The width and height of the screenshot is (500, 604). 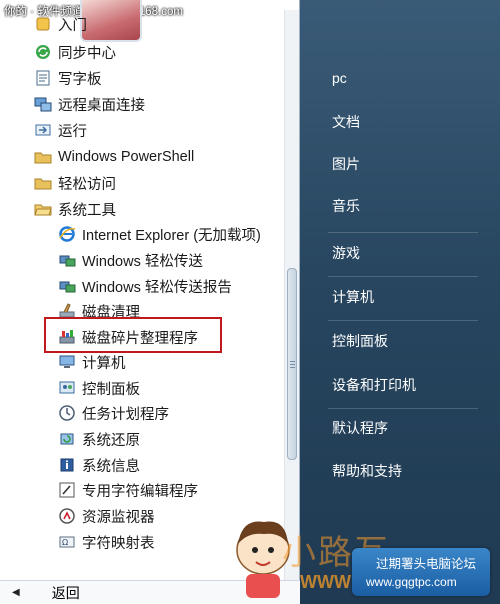 I want to click on run-icon, so click(x=43, y=130).